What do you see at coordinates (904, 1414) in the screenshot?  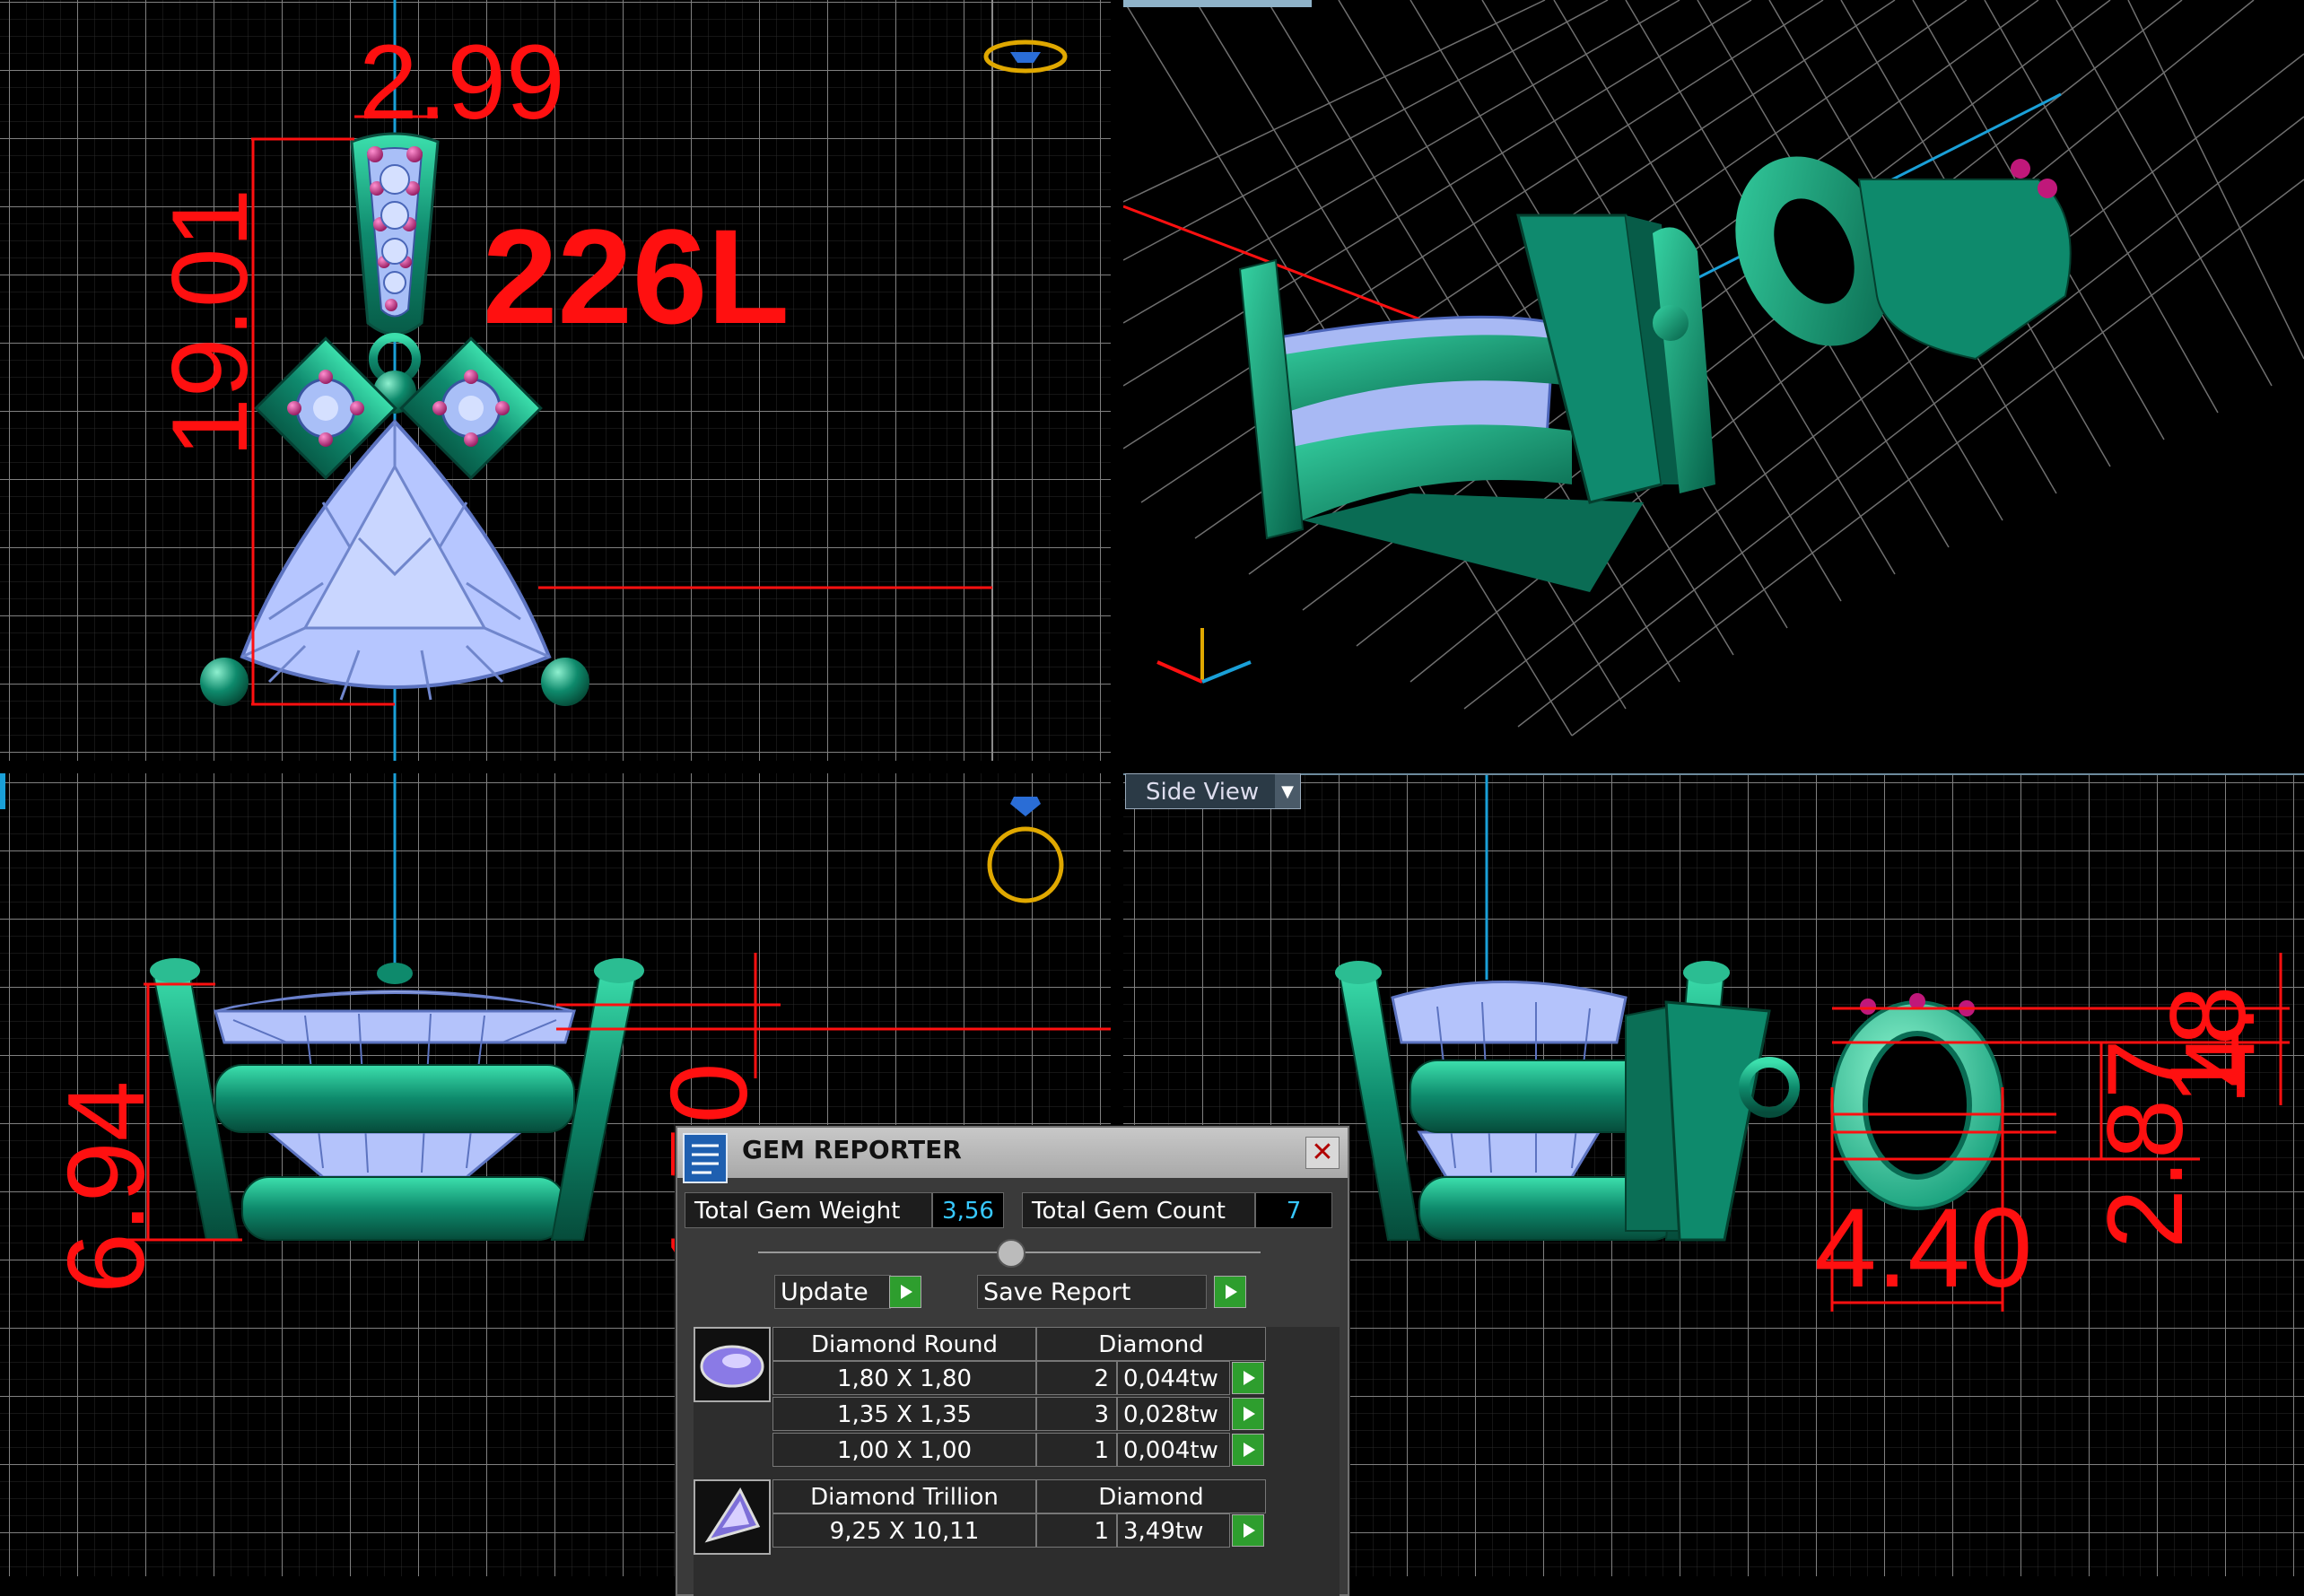 I see `gem-row-size: 1,35 X 1,35` at bounding box center [904, 1414].